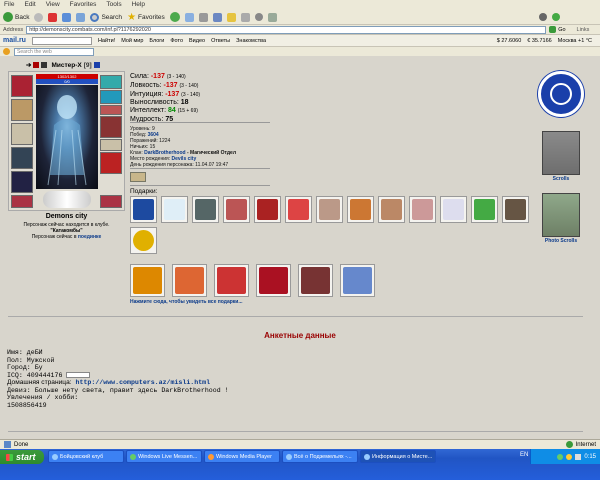  Describe the element at coordinates (54, 51) in the screenshot. I see `web-search-input: Search the web` at that location.